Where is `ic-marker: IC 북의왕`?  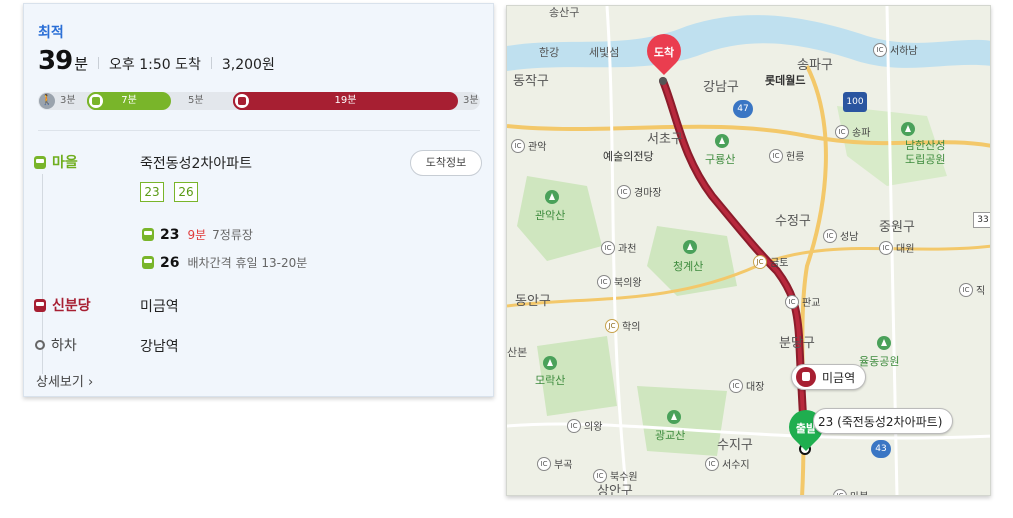
ic-marker: IC 북의왕 is located at coordinates (619, 281).